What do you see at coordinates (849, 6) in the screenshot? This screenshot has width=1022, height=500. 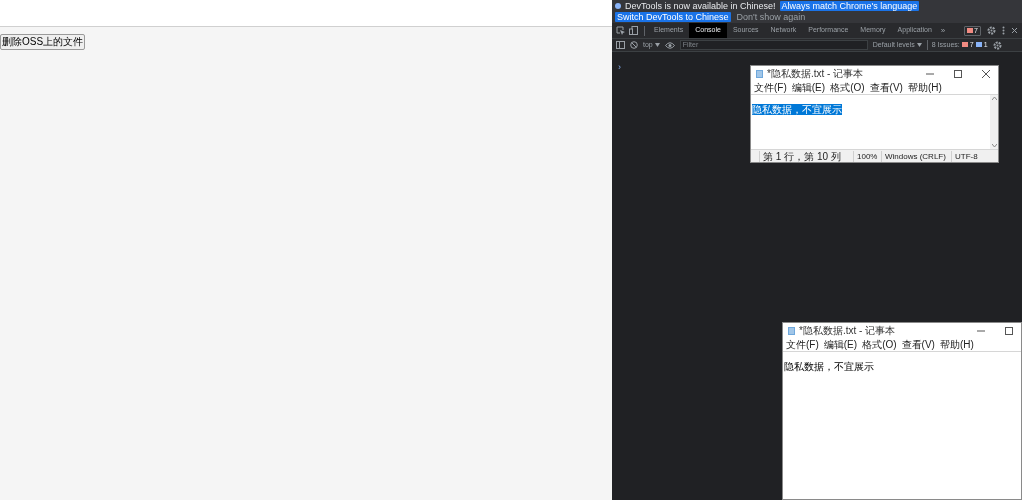 I see `banner-button: Always match Chrome's language` at bounding box center [849, 6].